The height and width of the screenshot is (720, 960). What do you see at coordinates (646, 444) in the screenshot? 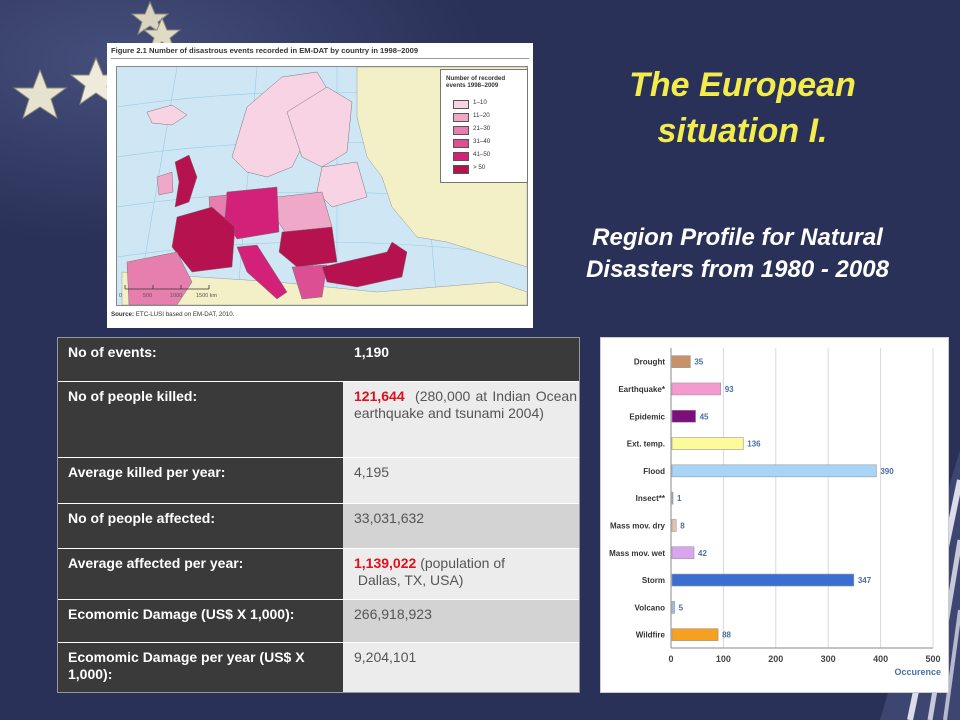
I see `category-label: Ext. temp.` at bounding box center [646, 444].